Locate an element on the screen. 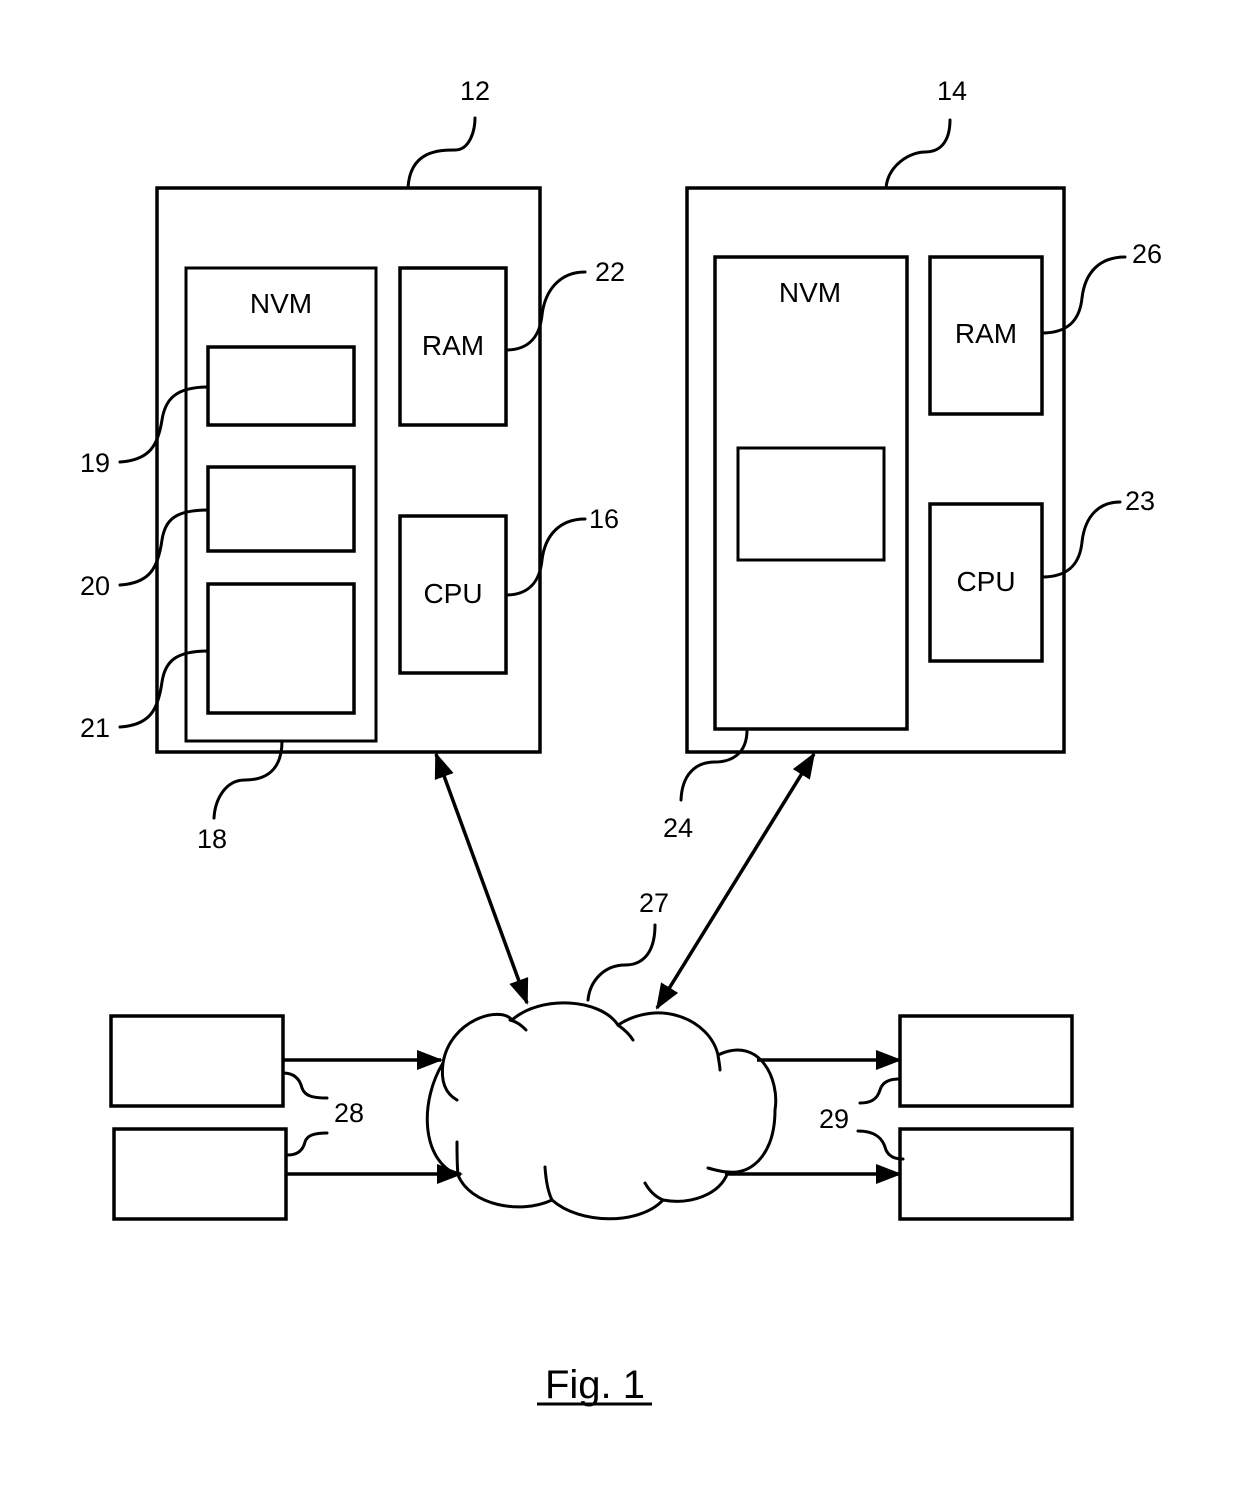 This screenshot has height=1495, width=1240. sources: 28 is located at coordinates (286, 1117).